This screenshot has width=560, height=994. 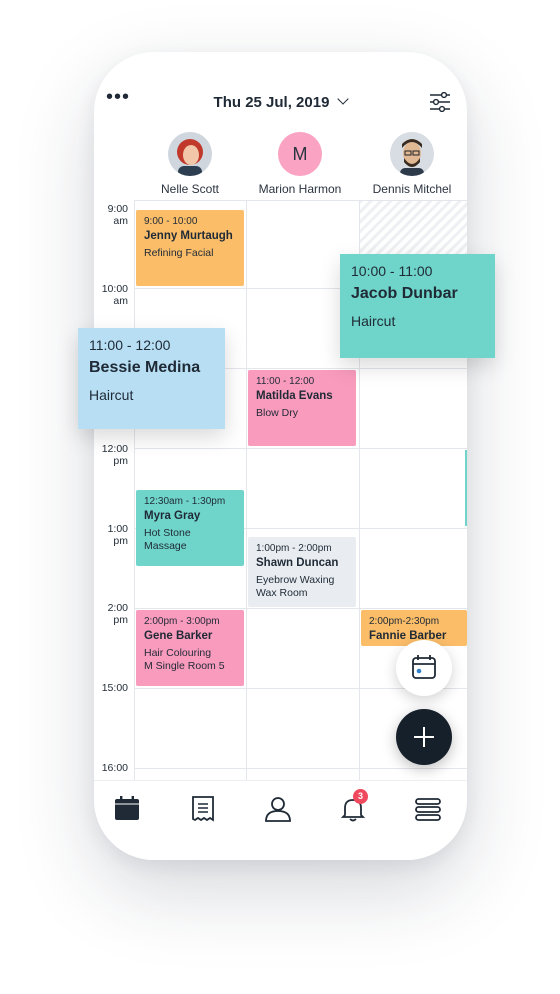 What do you see at coordinates (172, 516) in the screenshot?
I see `appointment-client: Myra Gray` at bounding box center [172, 516].